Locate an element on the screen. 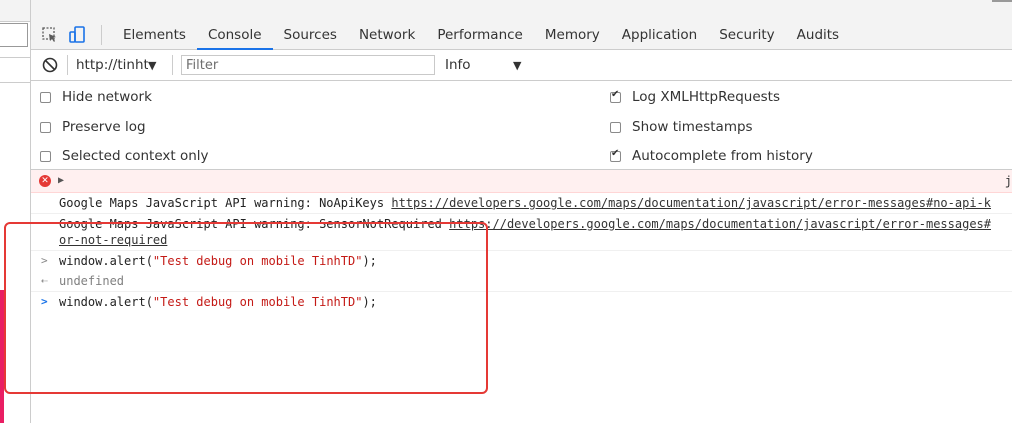 The width and height of the screenshot is (1012, 423). show-timestamps-label: Show timestamps is located at coordinates (692, 127).